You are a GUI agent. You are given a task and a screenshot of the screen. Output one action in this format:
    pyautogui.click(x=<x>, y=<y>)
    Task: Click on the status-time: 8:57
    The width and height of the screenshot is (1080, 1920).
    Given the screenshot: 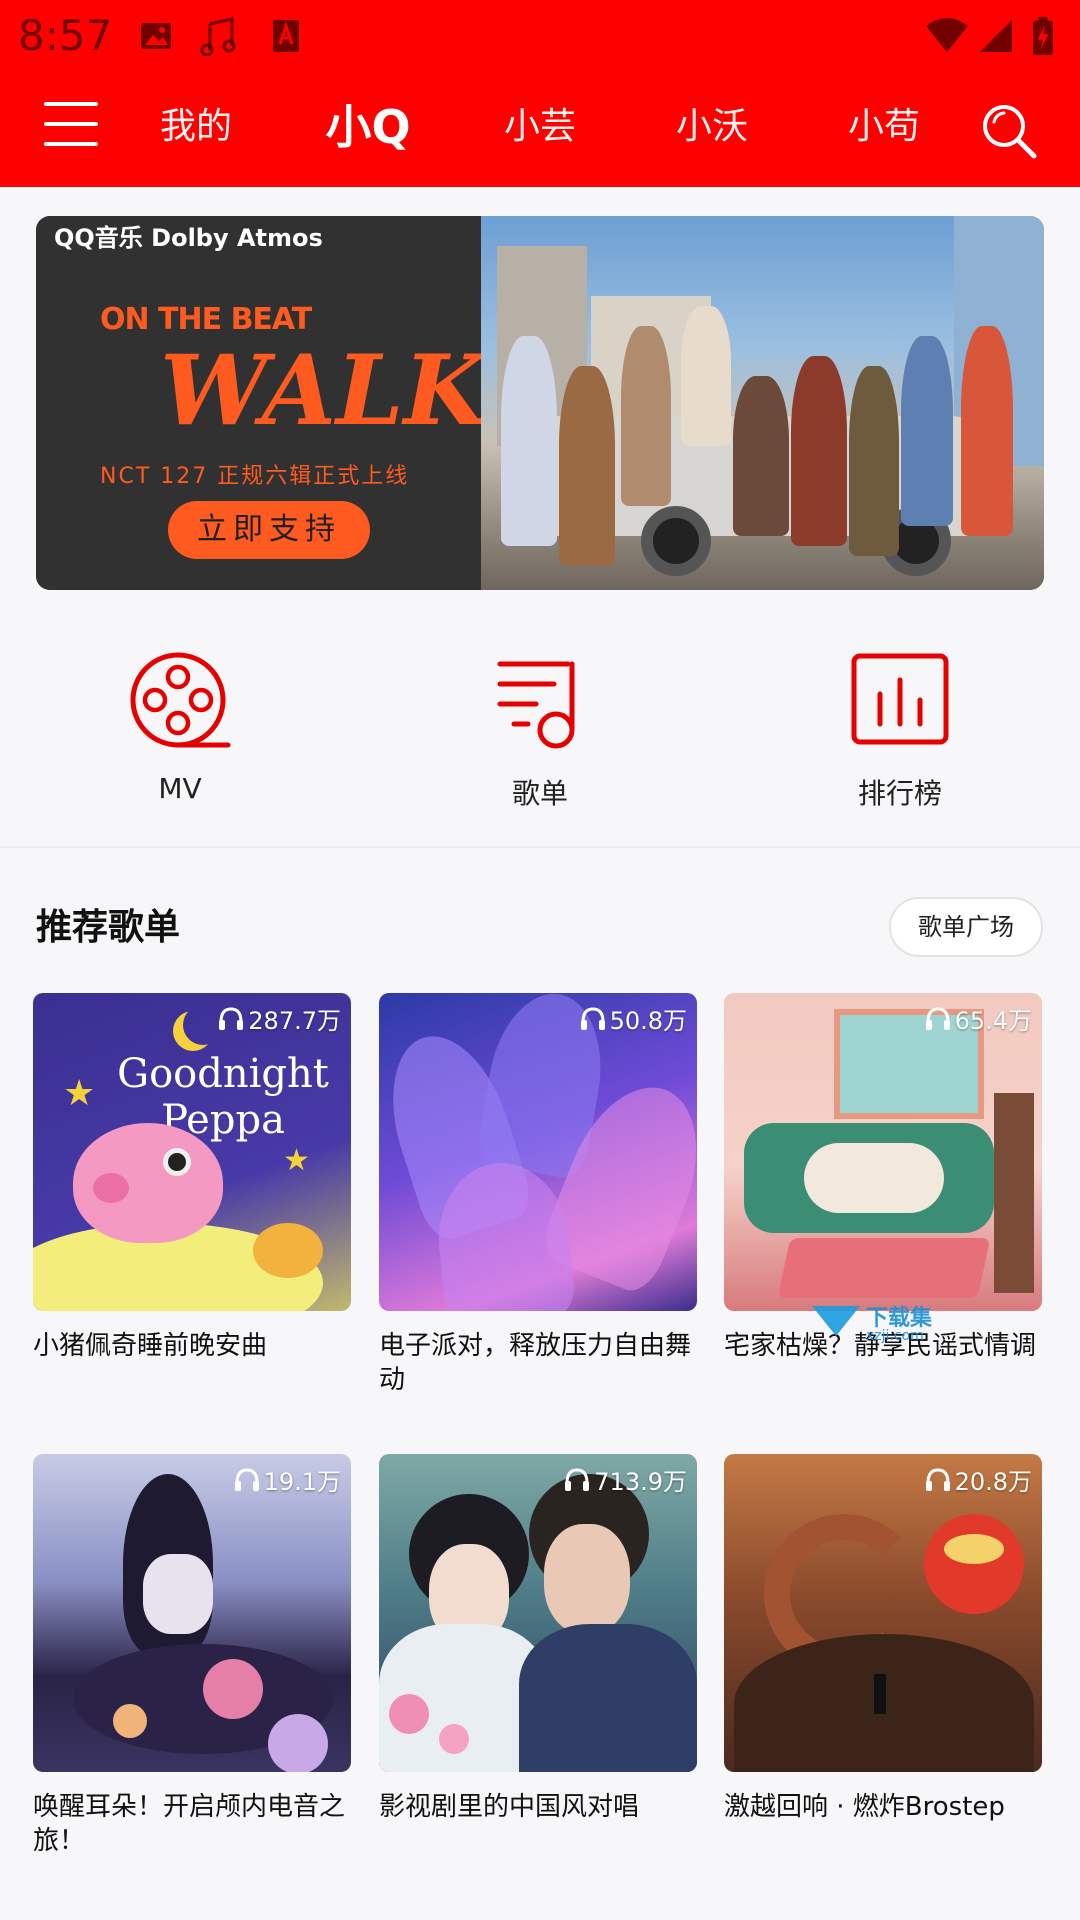 What is the action you would take?
    pyautogui.click(x=65, y=35)
    